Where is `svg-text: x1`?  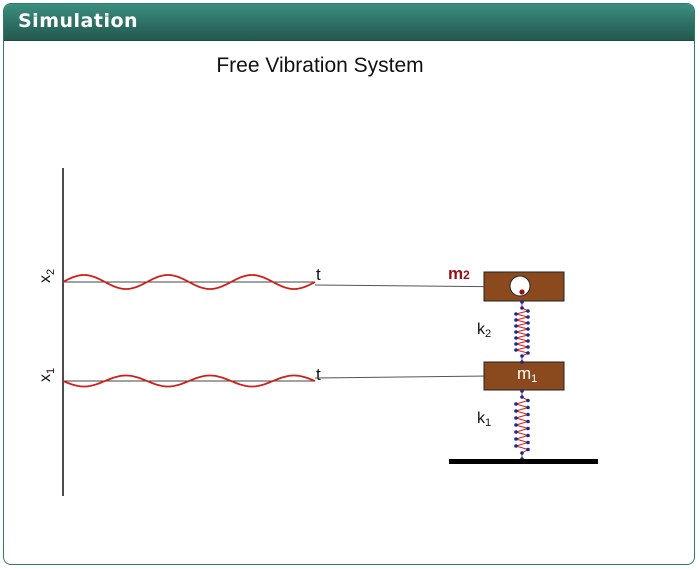 svg-text: x1 is located at coordinates (47, 375).